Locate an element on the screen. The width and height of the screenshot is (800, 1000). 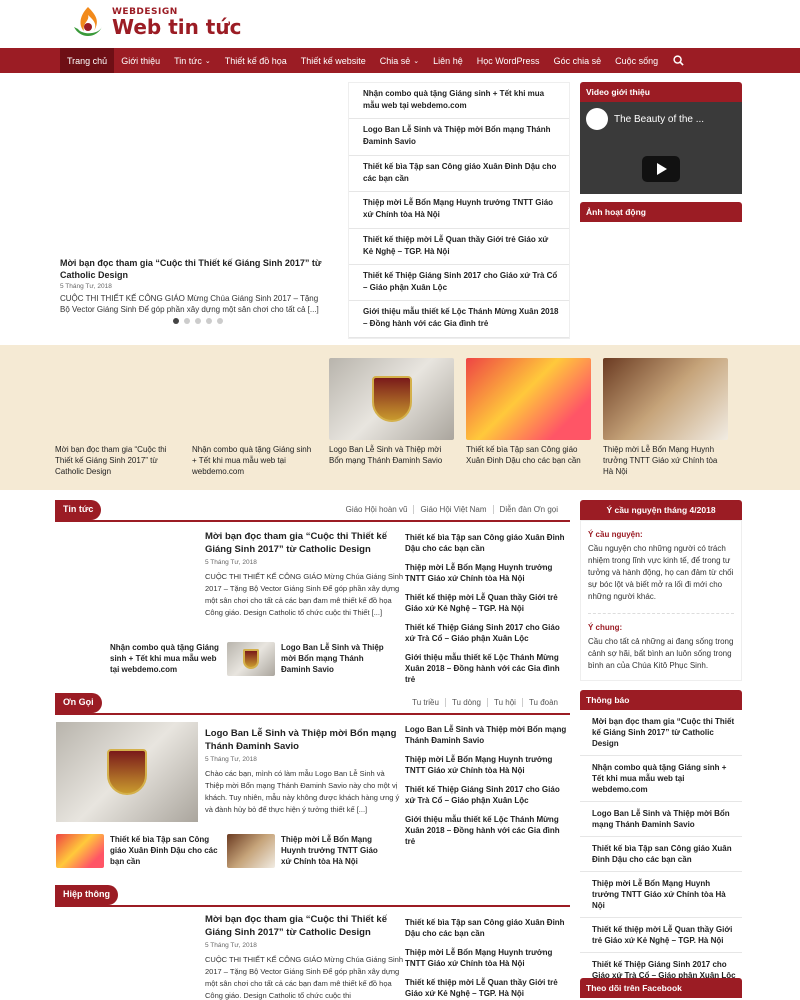
nav-item-label: Thiết kế website is located at coordinates (333, 60).